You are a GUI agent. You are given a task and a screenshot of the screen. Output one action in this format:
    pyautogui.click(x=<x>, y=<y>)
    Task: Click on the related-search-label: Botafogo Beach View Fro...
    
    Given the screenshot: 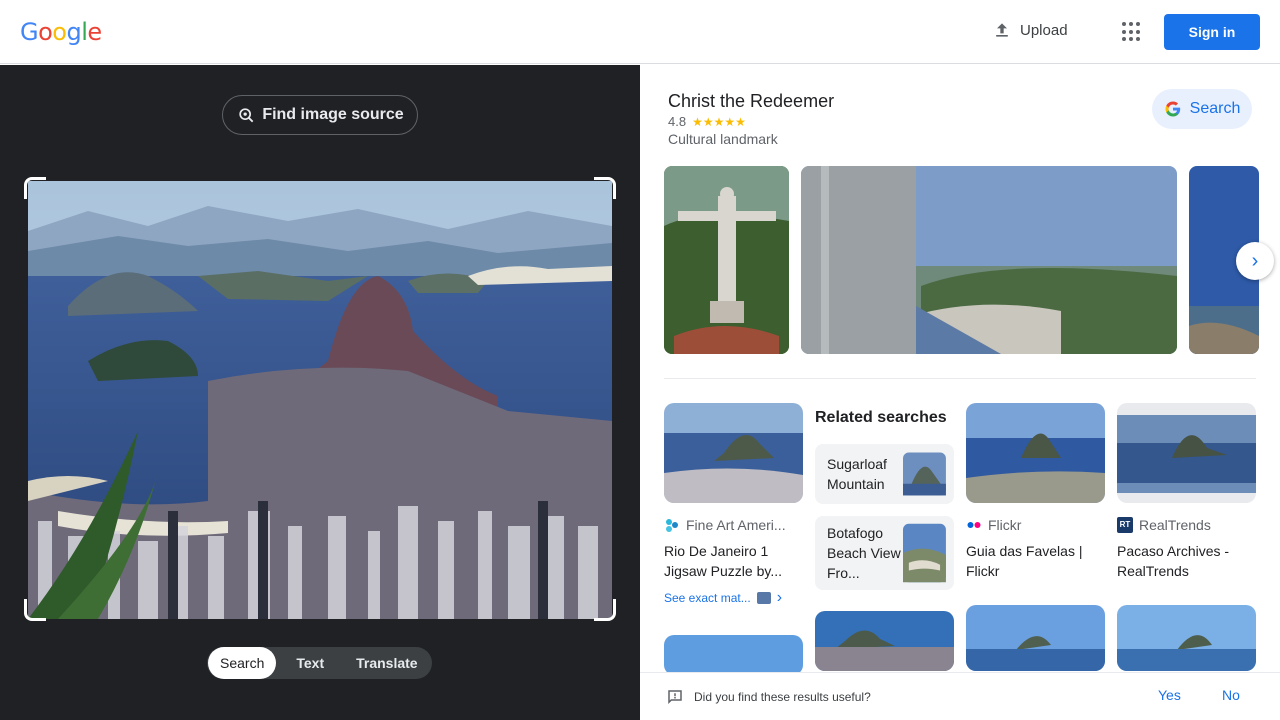 What is the action you would take?
    pyautogui.click(x=864, y=553)
    